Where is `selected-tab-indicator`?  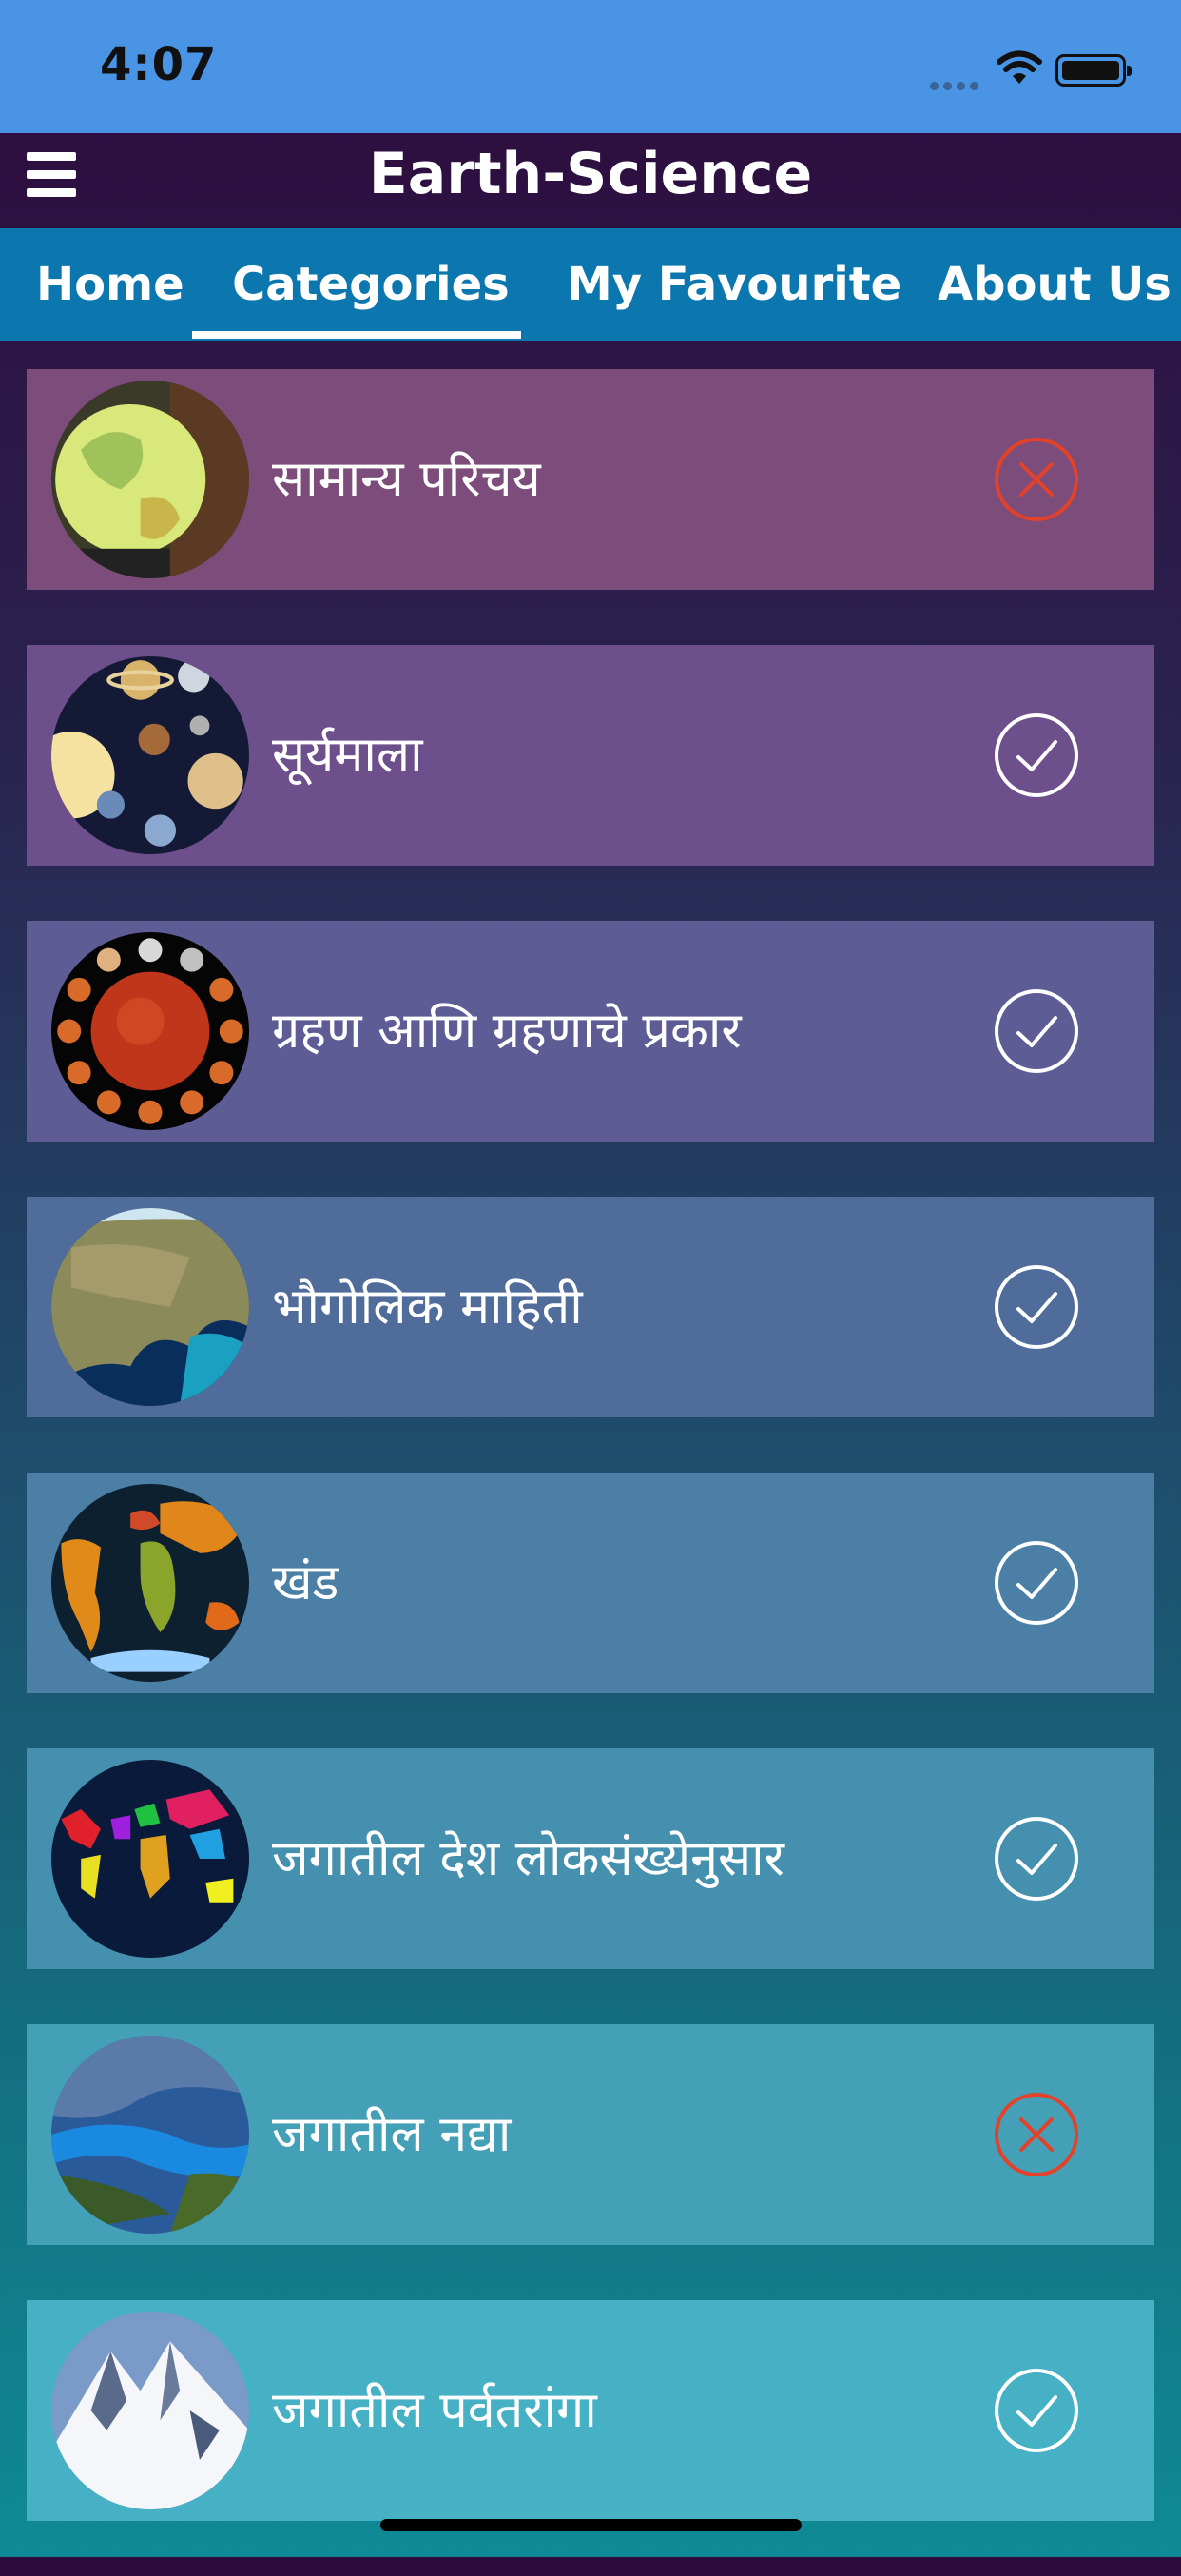
selected-tab-indicator is located at coordinates (356, 335).